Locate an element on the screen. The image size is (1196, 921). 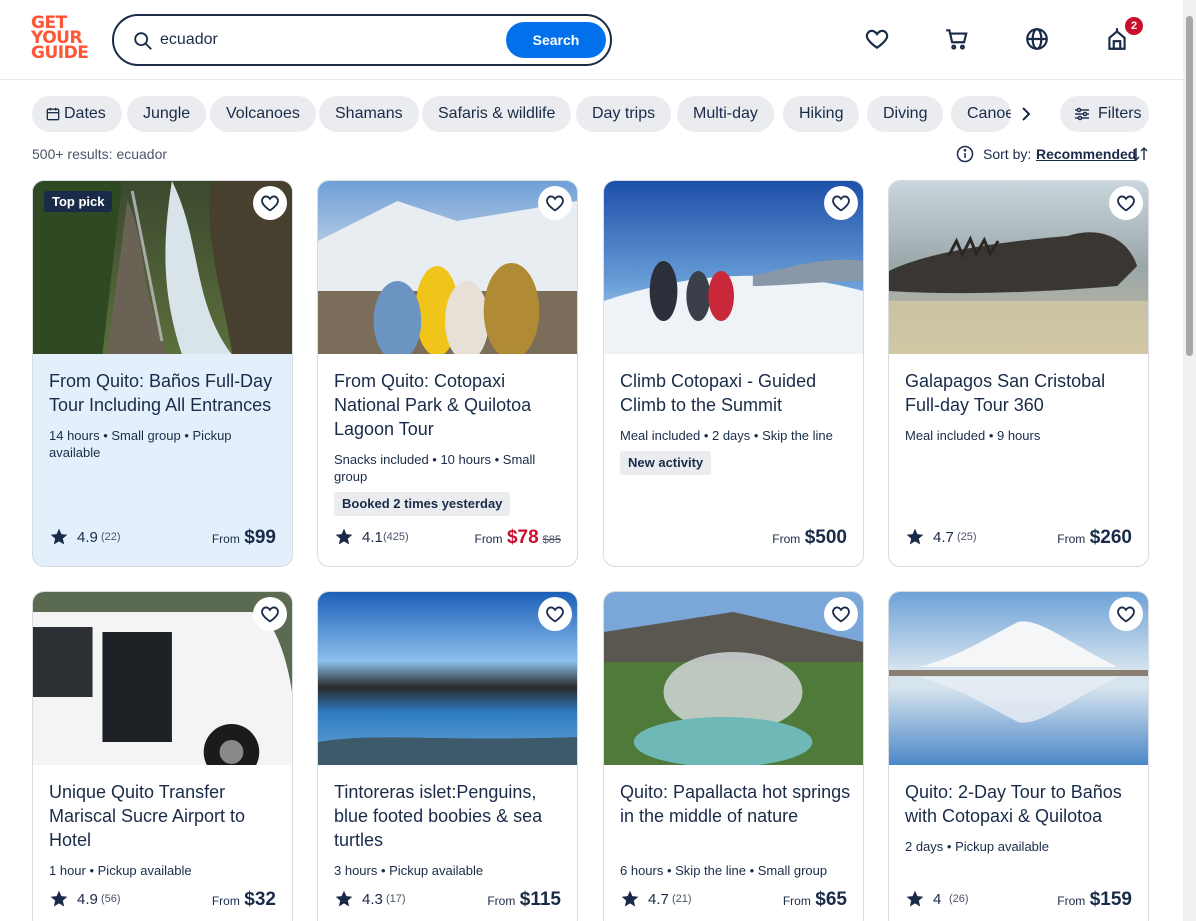
chip-canoe: Canoe is located at coordinates (981, 114).